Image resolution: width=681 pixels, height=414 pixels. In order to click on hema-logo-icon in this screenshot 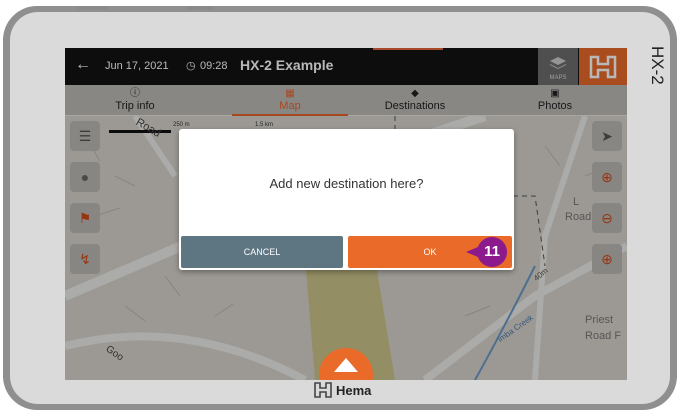, I will do `click(323, 390)`.